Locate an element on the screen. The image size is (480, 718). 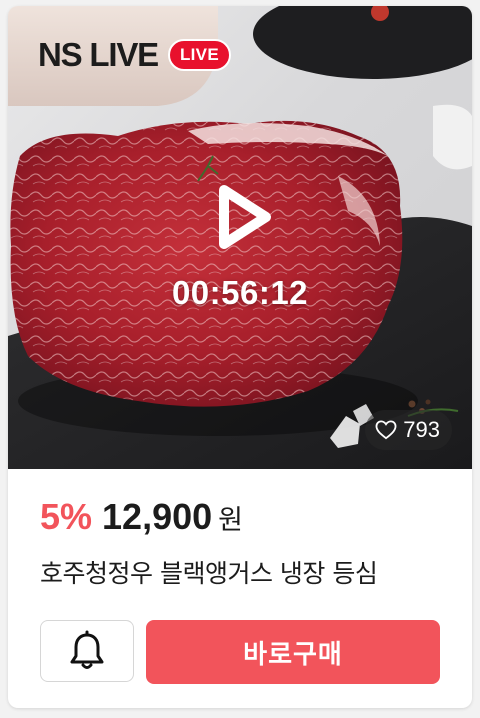
bell-icon is located at coordinates (87, 649).